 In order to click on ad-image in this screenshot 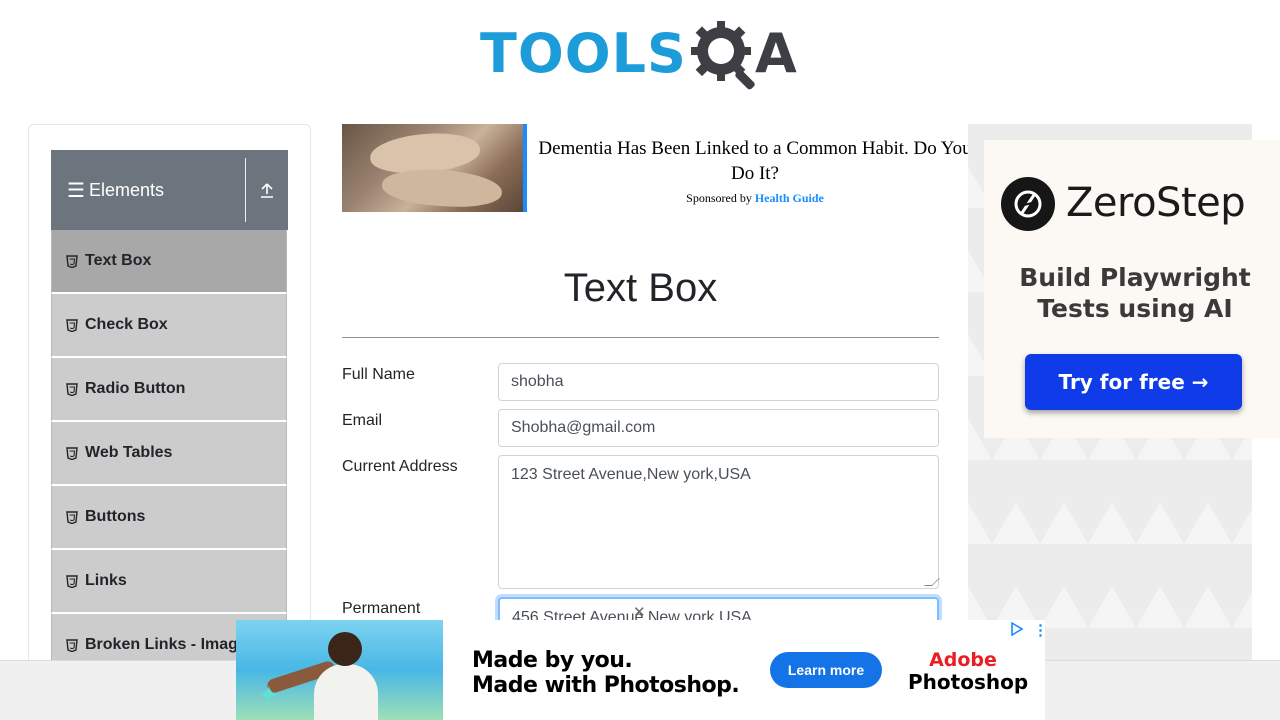, I will do `click(432, 168)`.